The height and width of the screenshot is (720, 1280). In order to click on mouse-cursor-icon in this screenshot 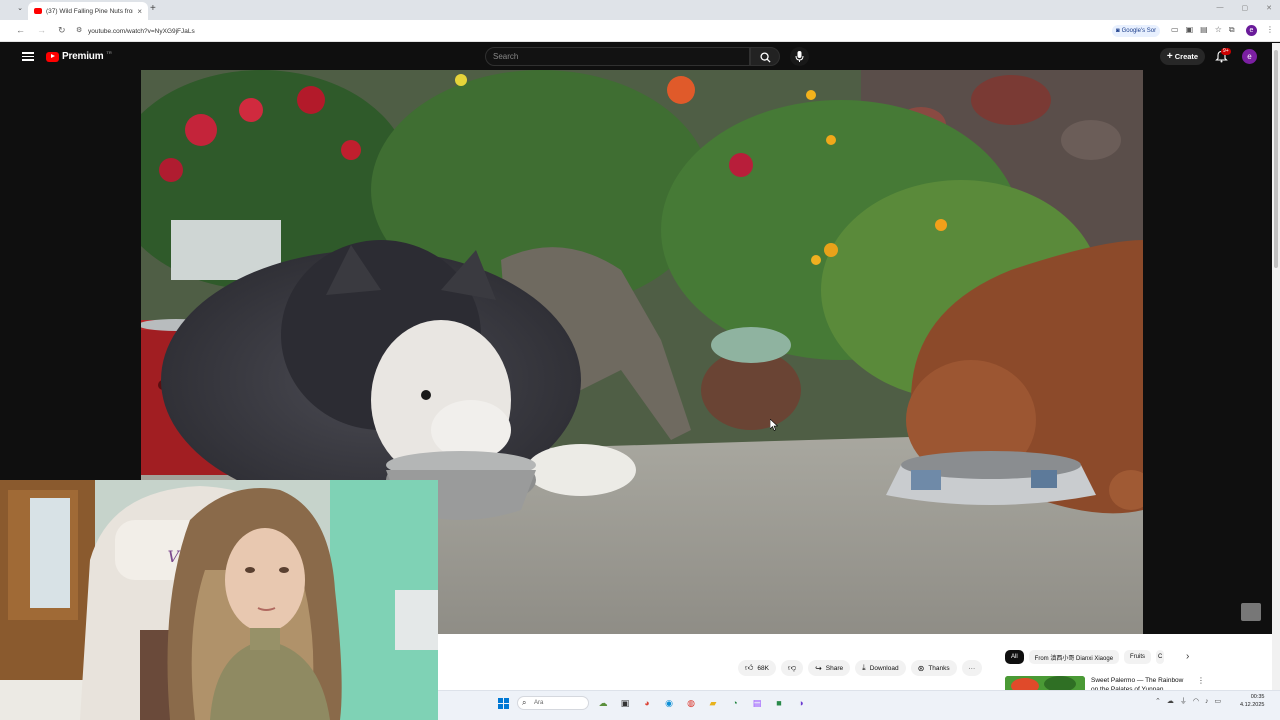, I will do `click(774, 427)`.